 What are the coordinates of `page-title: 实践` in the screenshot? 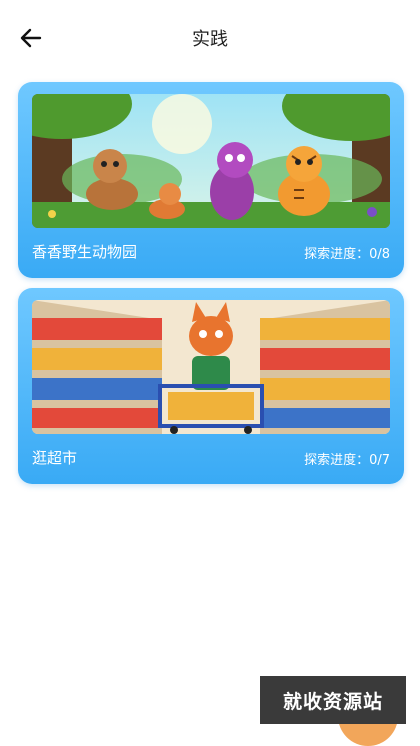 It's located at (210, 39).